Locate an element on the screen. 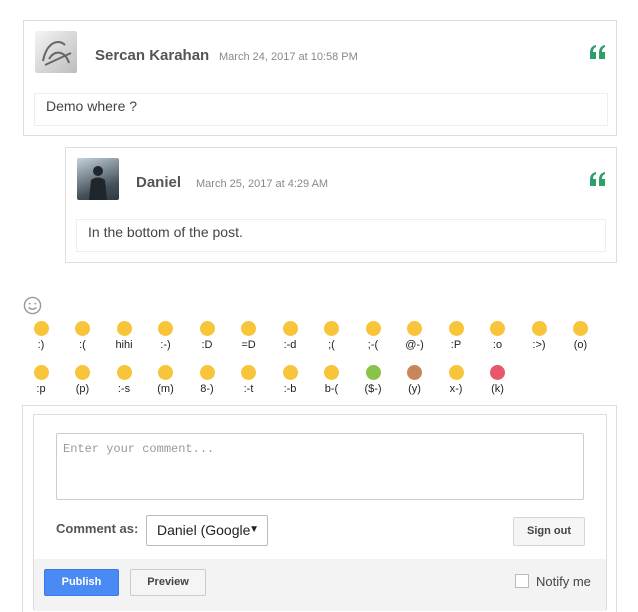 The width and height of the screenshot is (638, 612). emoji-item: :) is located at coordinates (41, 336).